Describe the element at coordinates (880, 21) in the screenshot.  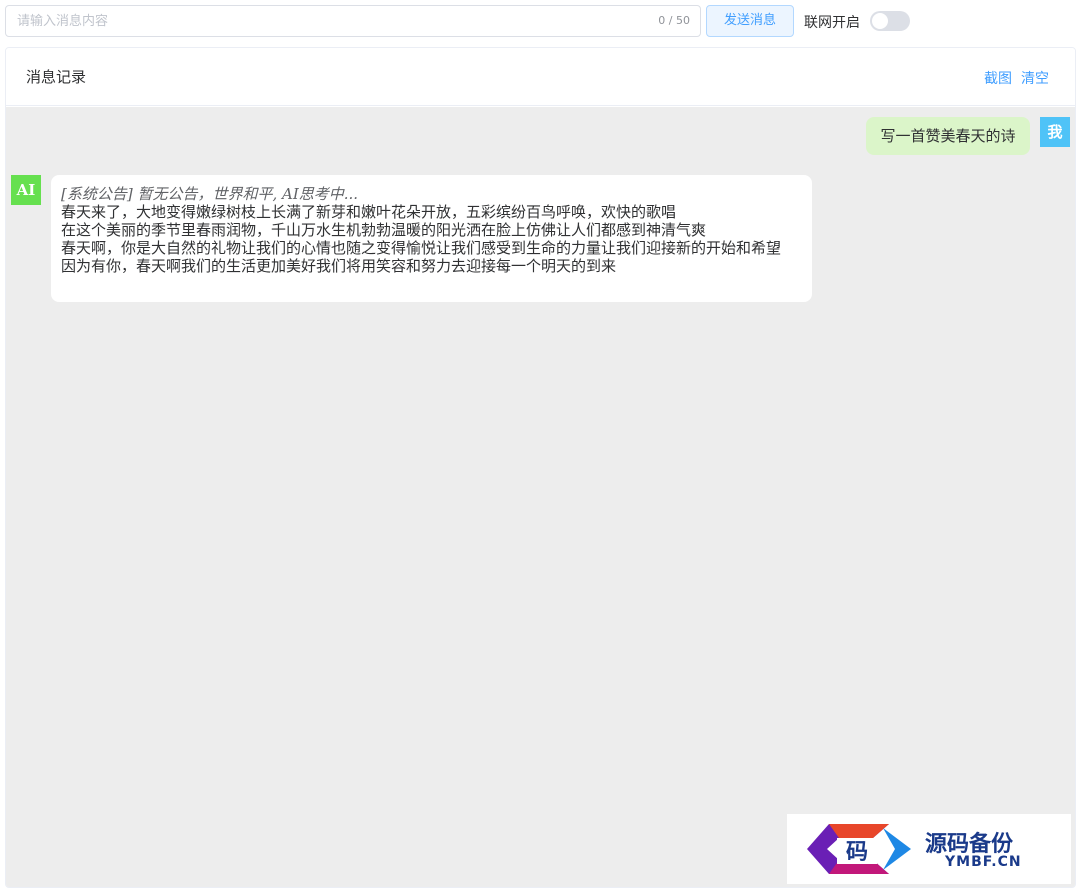
I see `switch-knob` at that location.